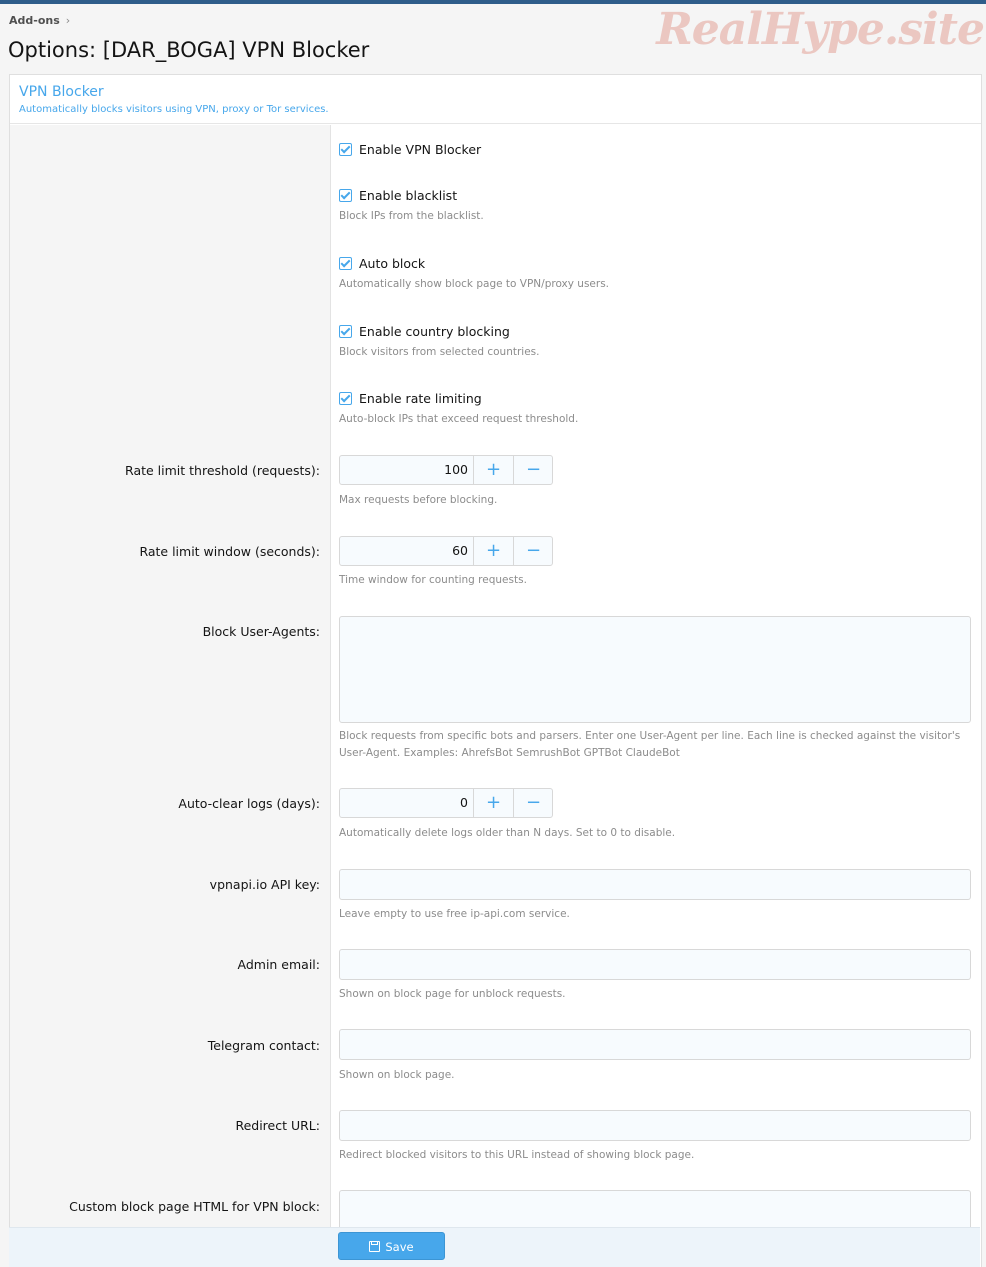  I want to click on breadcrumb-link-addons: Add-ons, so click(34, 20).